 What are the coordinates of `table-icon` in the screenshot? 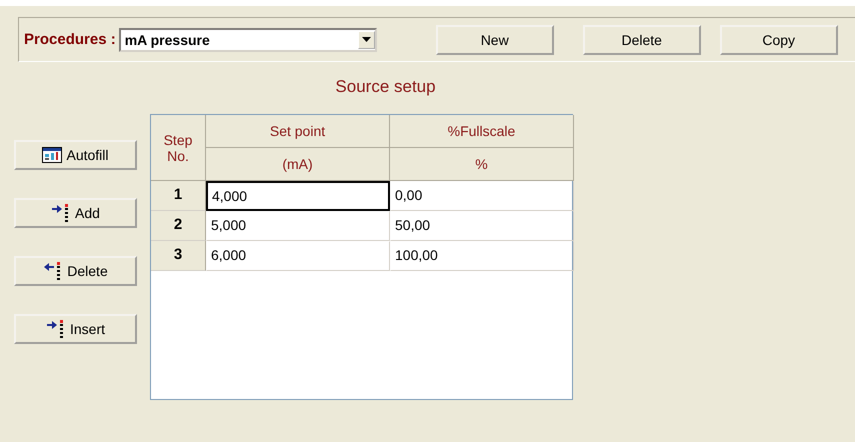 It's located at (52, 155).